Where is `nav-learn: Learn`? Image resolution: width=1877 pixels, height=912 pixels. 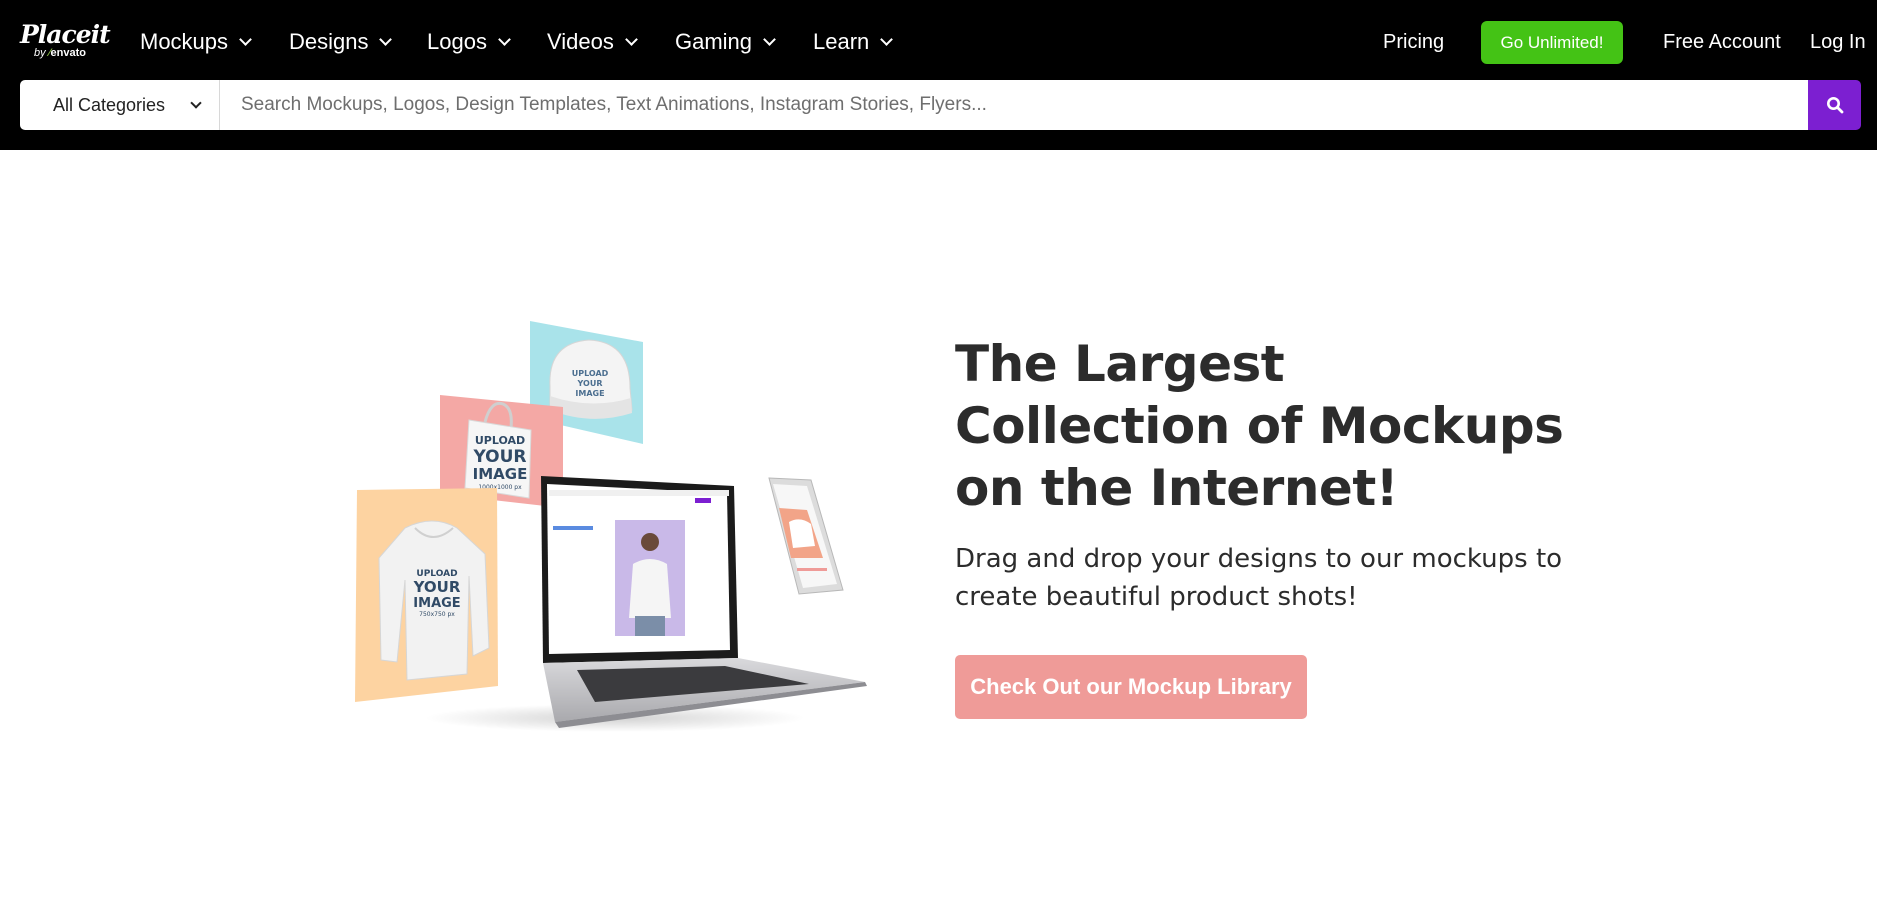 nav-learn: Learn is located at coordinates (853, 42).